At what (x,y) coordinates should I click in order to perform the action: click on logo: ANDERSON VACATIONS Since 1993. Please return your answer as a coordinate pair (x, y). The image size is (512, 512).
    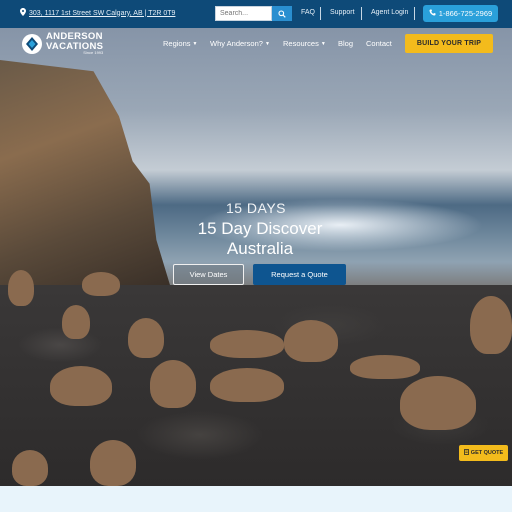
    Looking at the image, I should click on (62, 43).